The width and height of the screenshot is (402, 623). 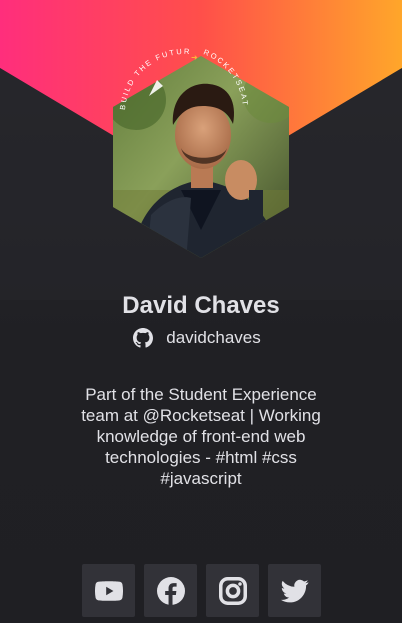 What do you see at coordinates (201, 590) in the screenshot?
I see `social-links` at bounding box center [201, 590].